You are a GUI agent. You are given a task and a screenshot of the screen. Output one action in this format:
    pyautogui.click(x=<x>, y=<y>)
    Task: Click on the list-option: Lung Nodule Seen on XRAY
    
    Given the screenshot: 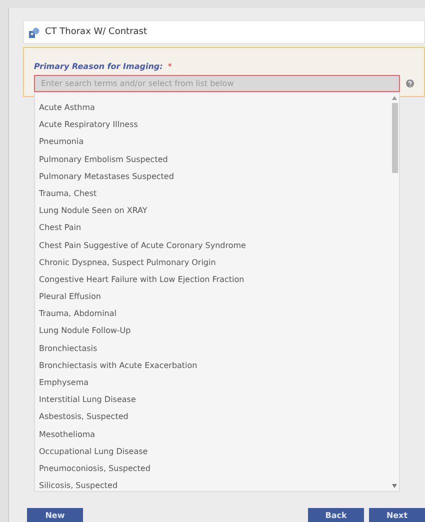 What is the action you would take?
    pyautogui.click(x=212, y=211)
    